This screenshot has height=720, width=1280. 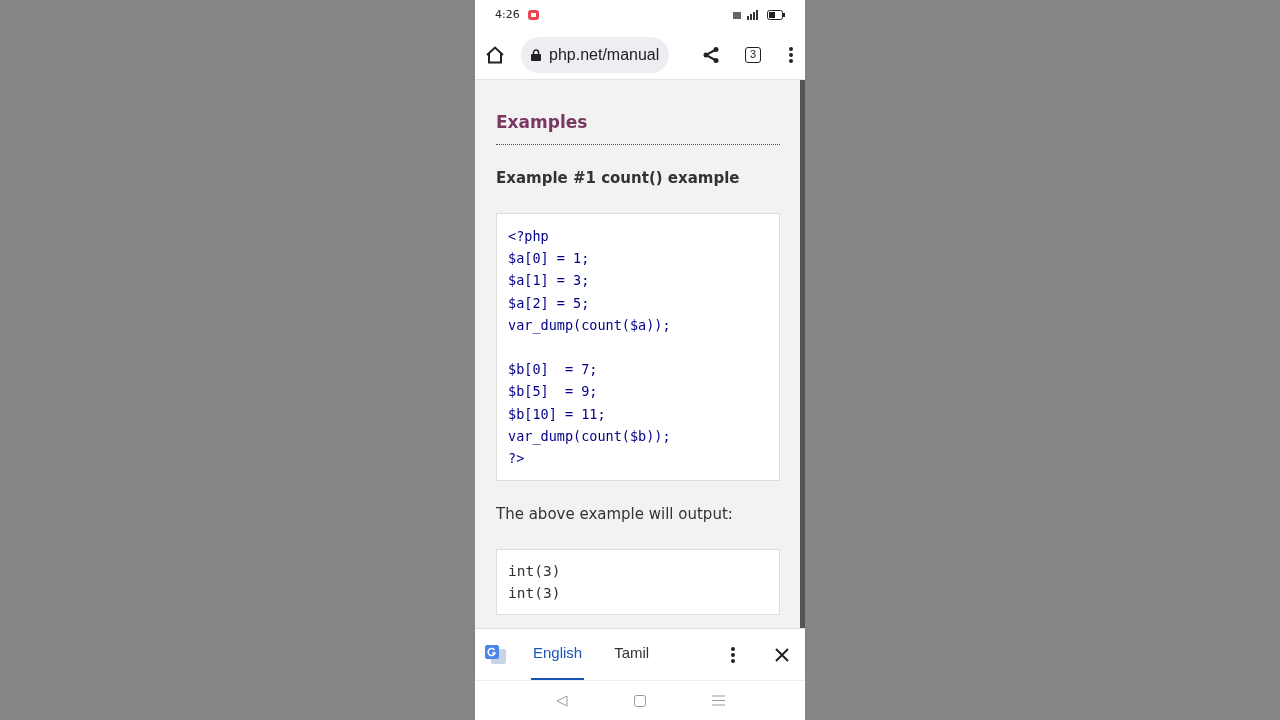 What do you see at coordinates (495, 54) in the screenshot?
I see `home-icon` at bounding box center [495, 54].